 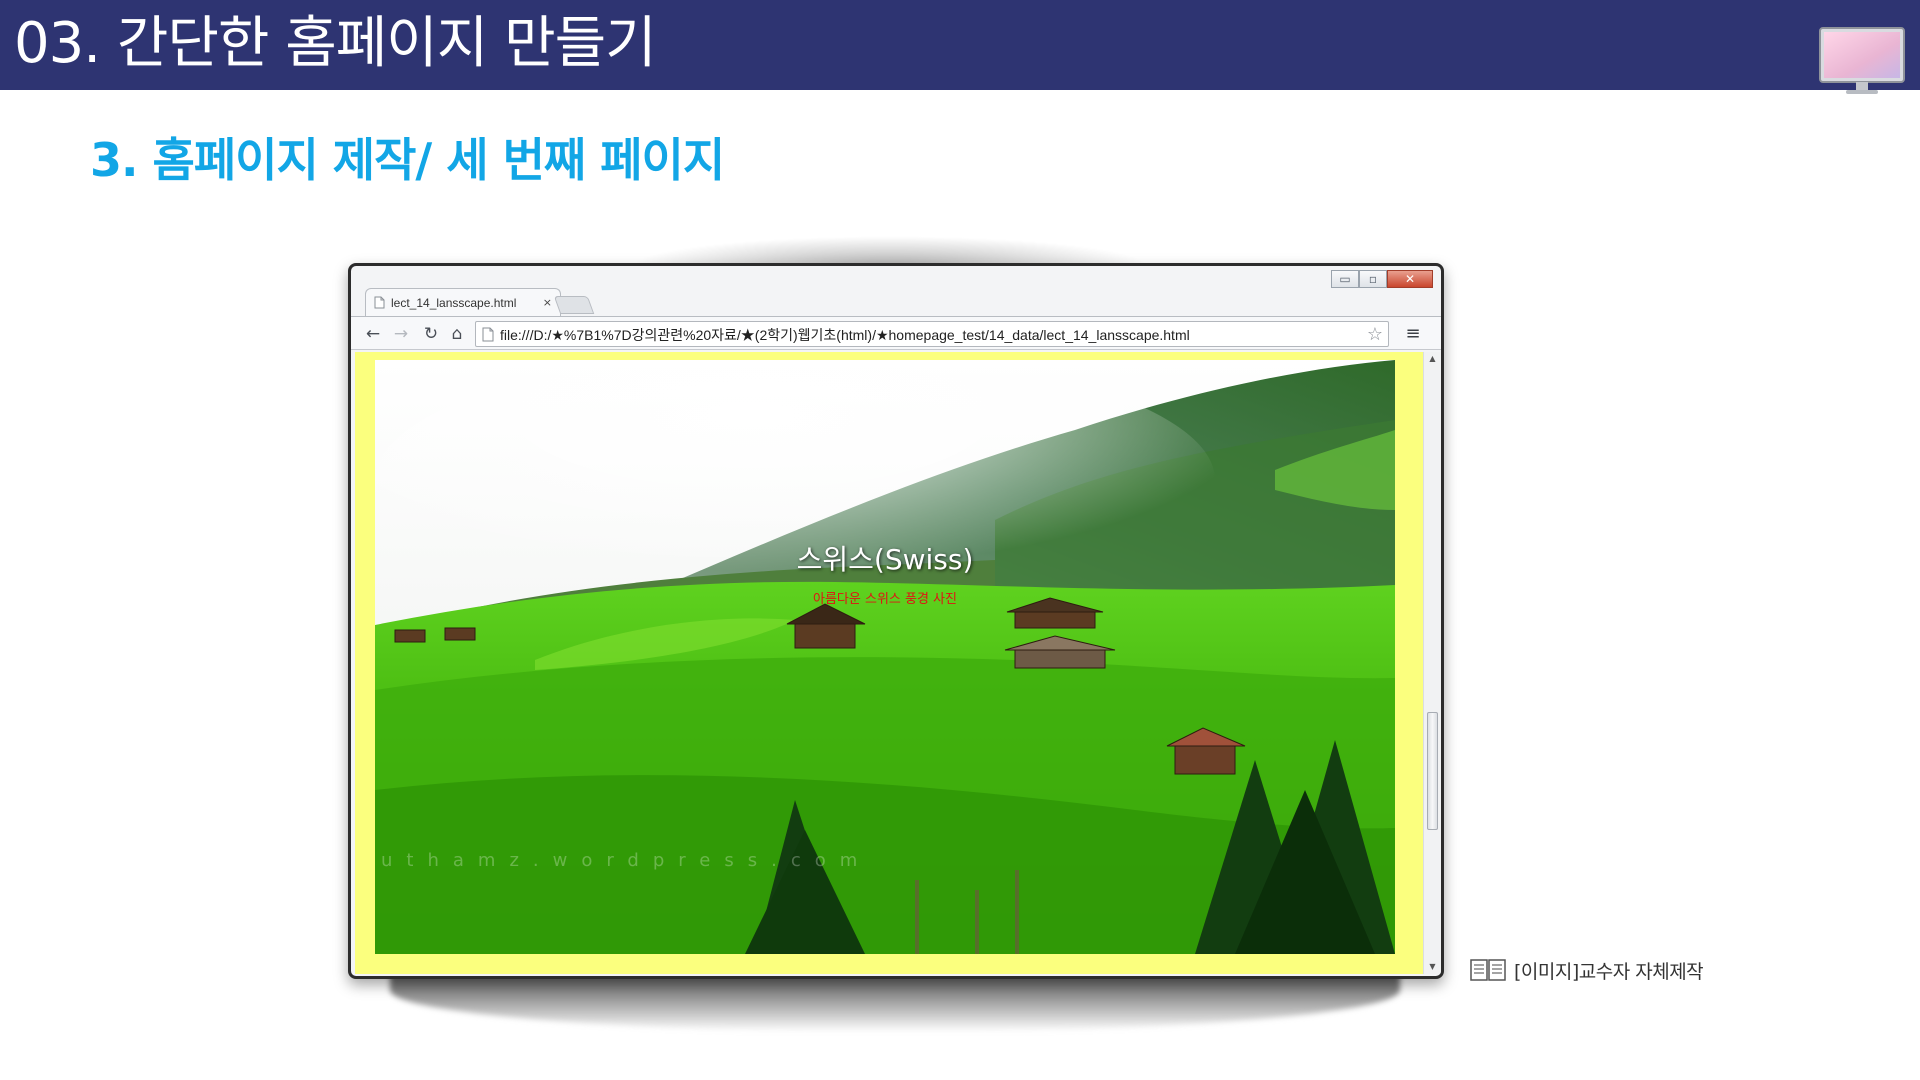 What do you see at coordinates (1413, 334) in the screenshot?
I see `menu-icon: ≡` at bounding box center [1413, 334].